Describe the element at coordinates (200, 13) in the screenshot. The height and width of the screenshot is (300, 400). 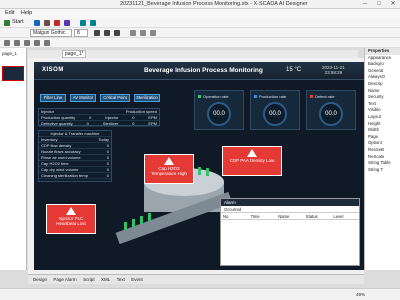
I see `menu-bar: Edit Help` at that location.